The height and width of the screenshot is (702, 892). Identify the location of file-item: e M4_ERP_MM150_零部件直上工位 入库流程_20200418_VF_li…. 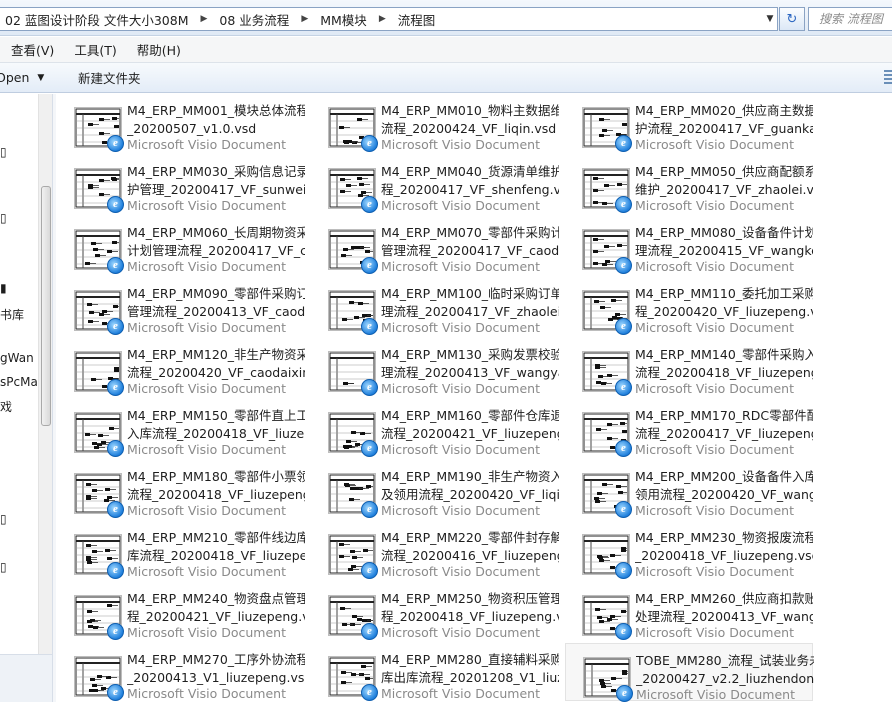
(181, 428).